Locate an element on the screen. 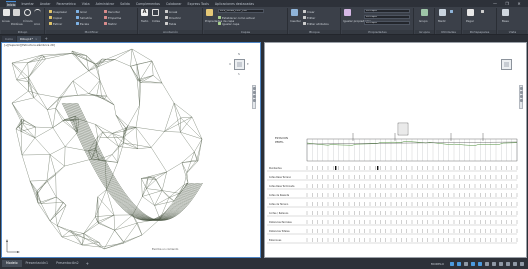 The width and height of the screenshot is (528, 269). viewcube-right-top-face is located at coordinates (506, 64).